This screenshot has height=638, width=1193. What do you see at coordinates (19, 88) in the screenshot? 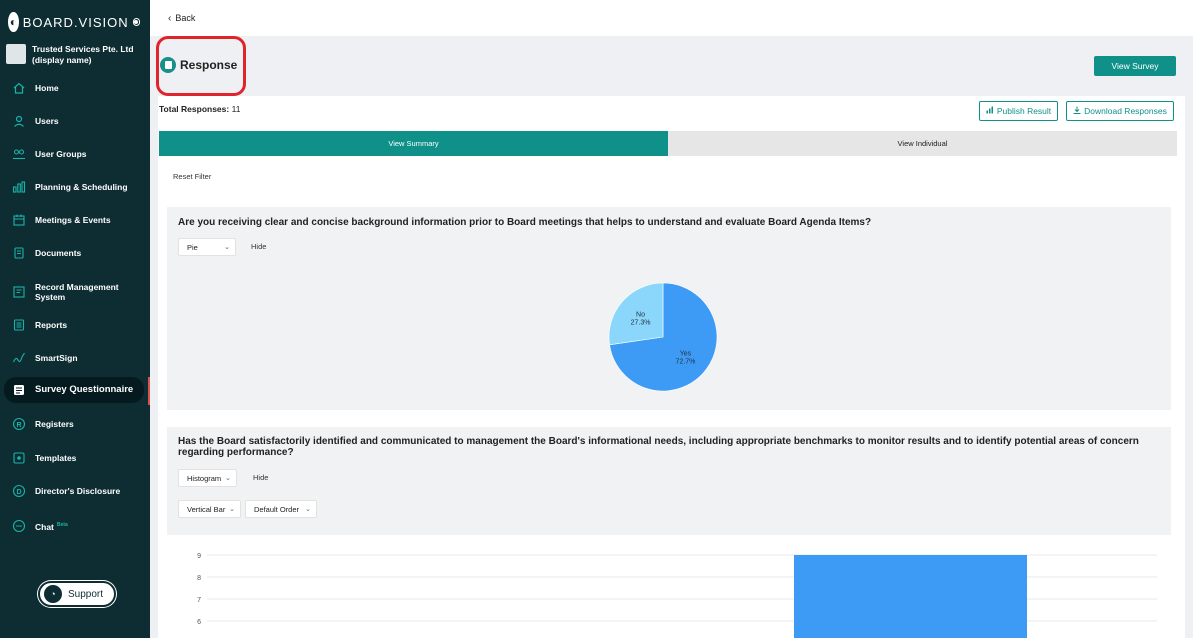
I see `home-icon` at bounding box center [19, 88].